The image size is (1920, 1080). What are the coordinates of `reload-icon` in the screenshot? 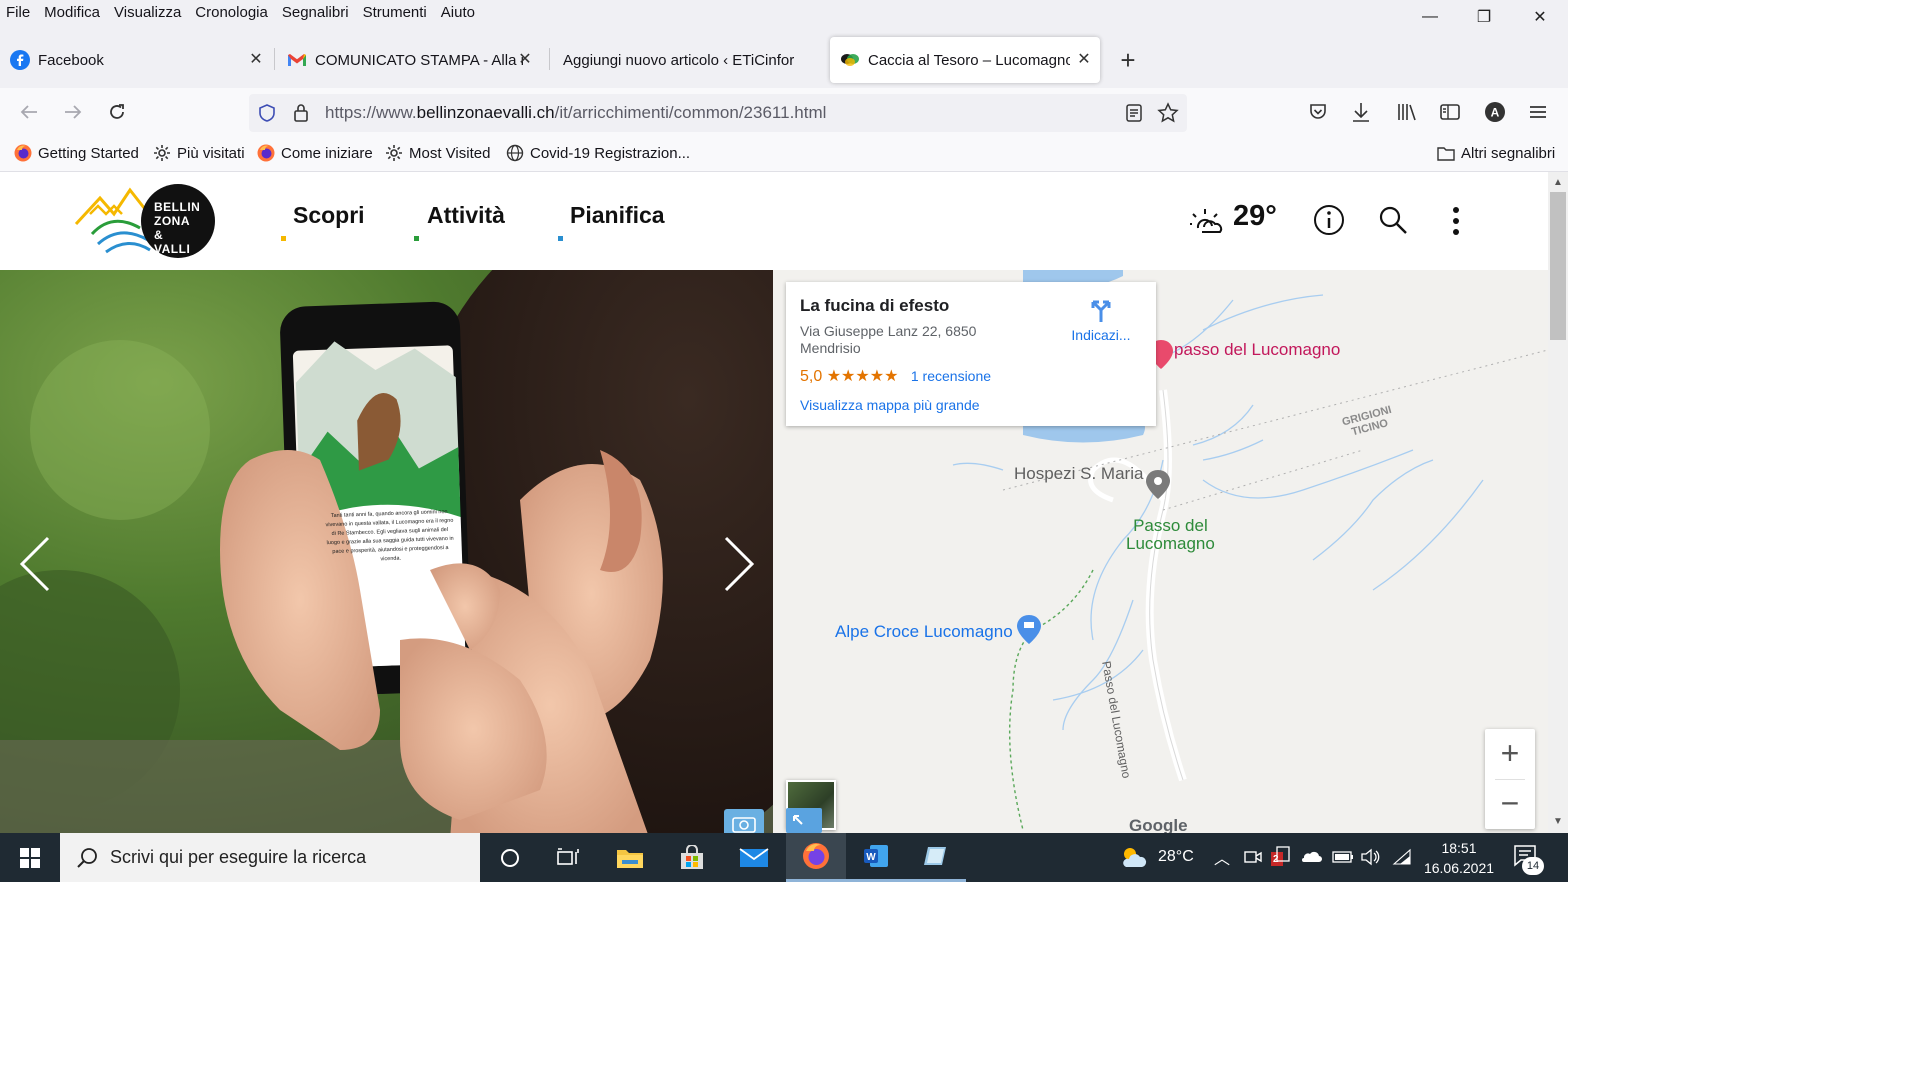 It's located at (117, 112).